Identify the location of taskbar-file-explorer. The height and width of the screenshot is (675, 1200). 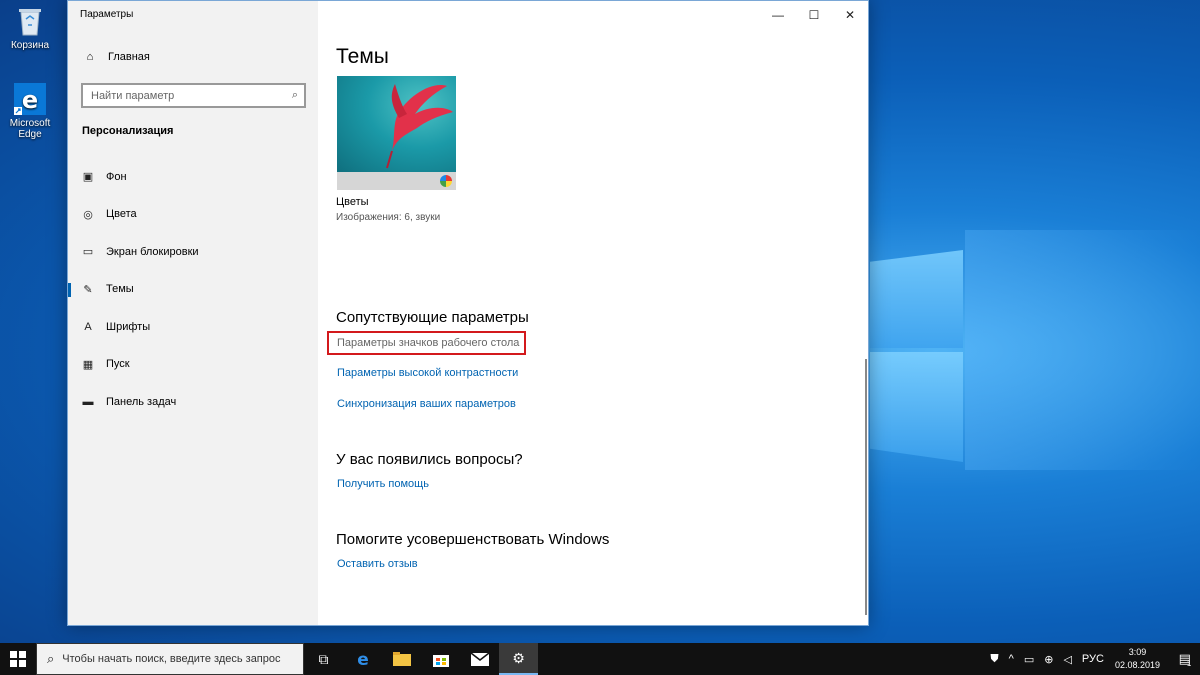
(401, 659).